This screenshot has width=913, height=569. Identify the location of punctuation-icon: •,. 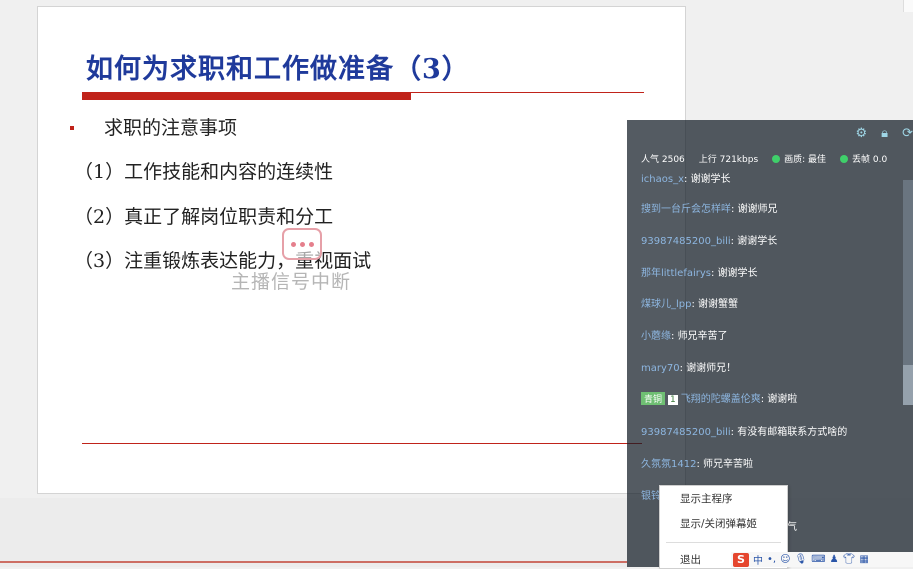
(771, 559).